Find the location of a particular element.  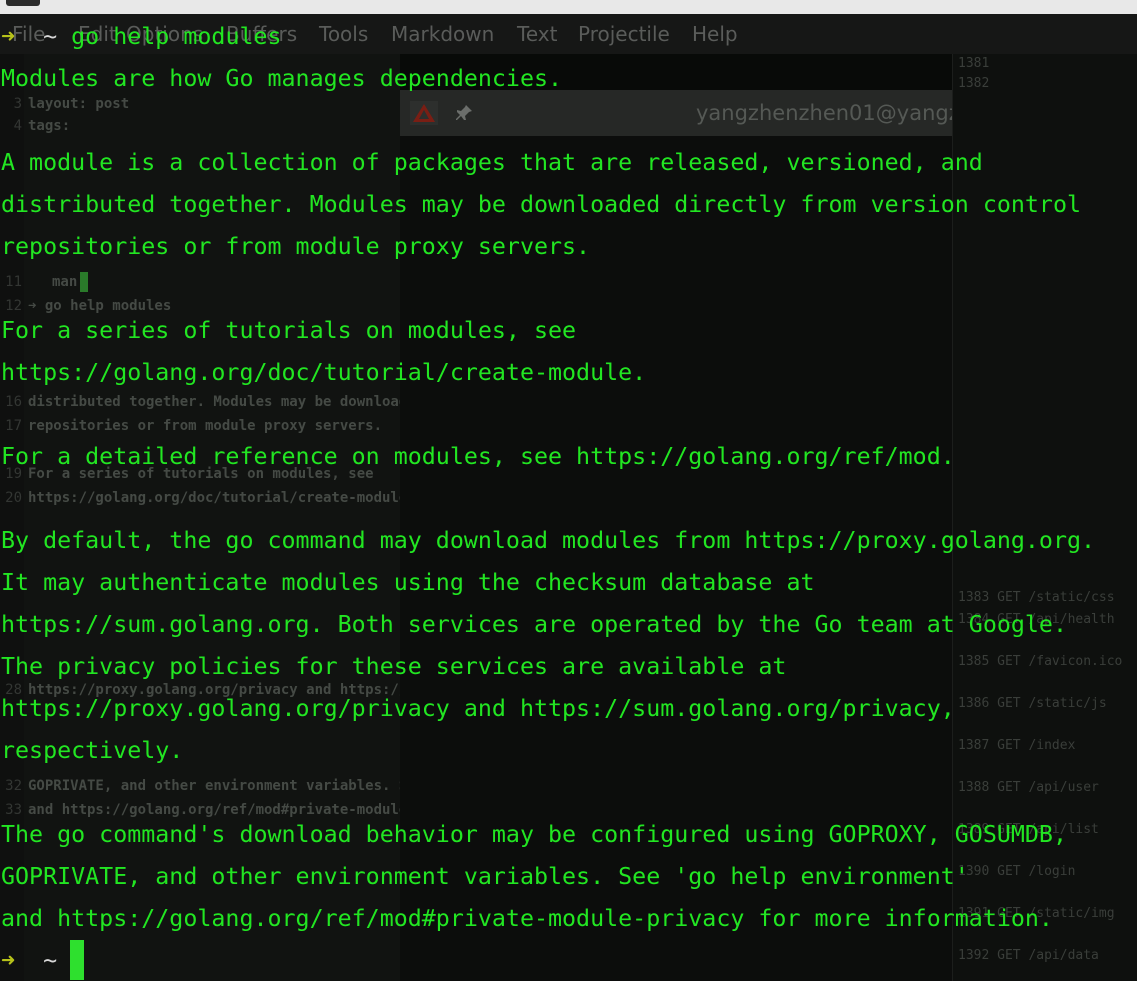

command-text: go help modules is located at coordinates (176, 36).